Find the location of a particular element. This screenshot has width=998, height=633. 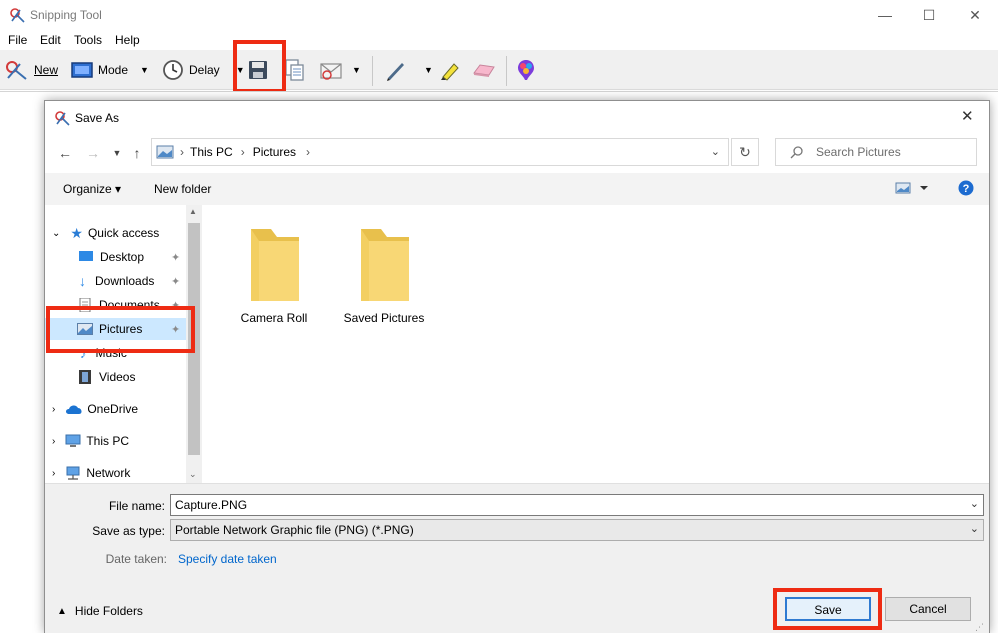

search-input: Search Pictures is located at coordinates (876, 152).